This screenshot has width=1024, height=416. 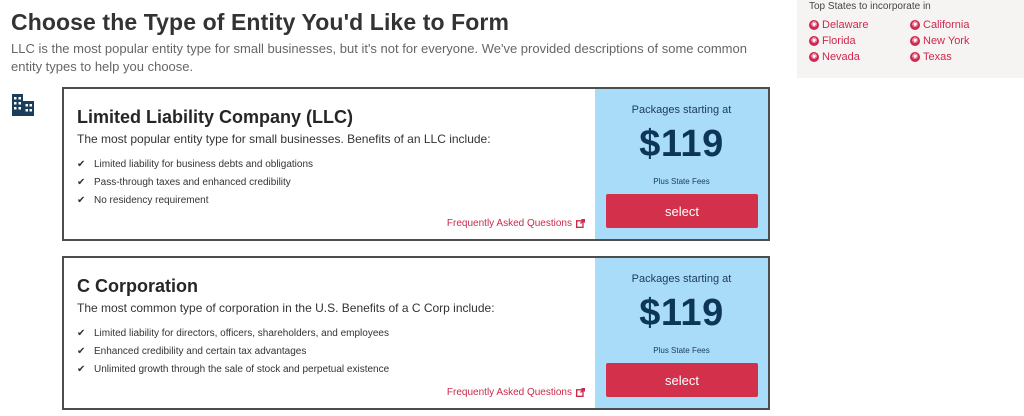 What do you see at coordinates (215, 117) in the screenshot?
I see `card-title: Limited Liability Company (LLC)` at bounding box center [215, 117].